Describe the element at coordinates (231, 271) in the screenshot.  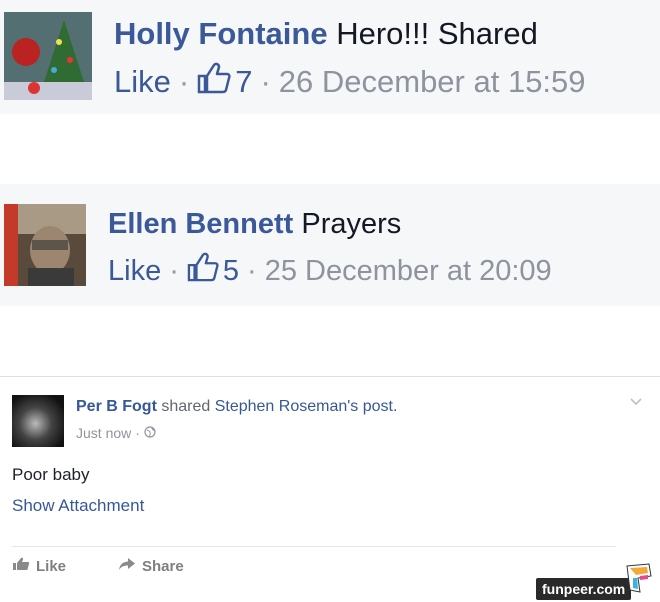
I see `like-count: 5` at that location.